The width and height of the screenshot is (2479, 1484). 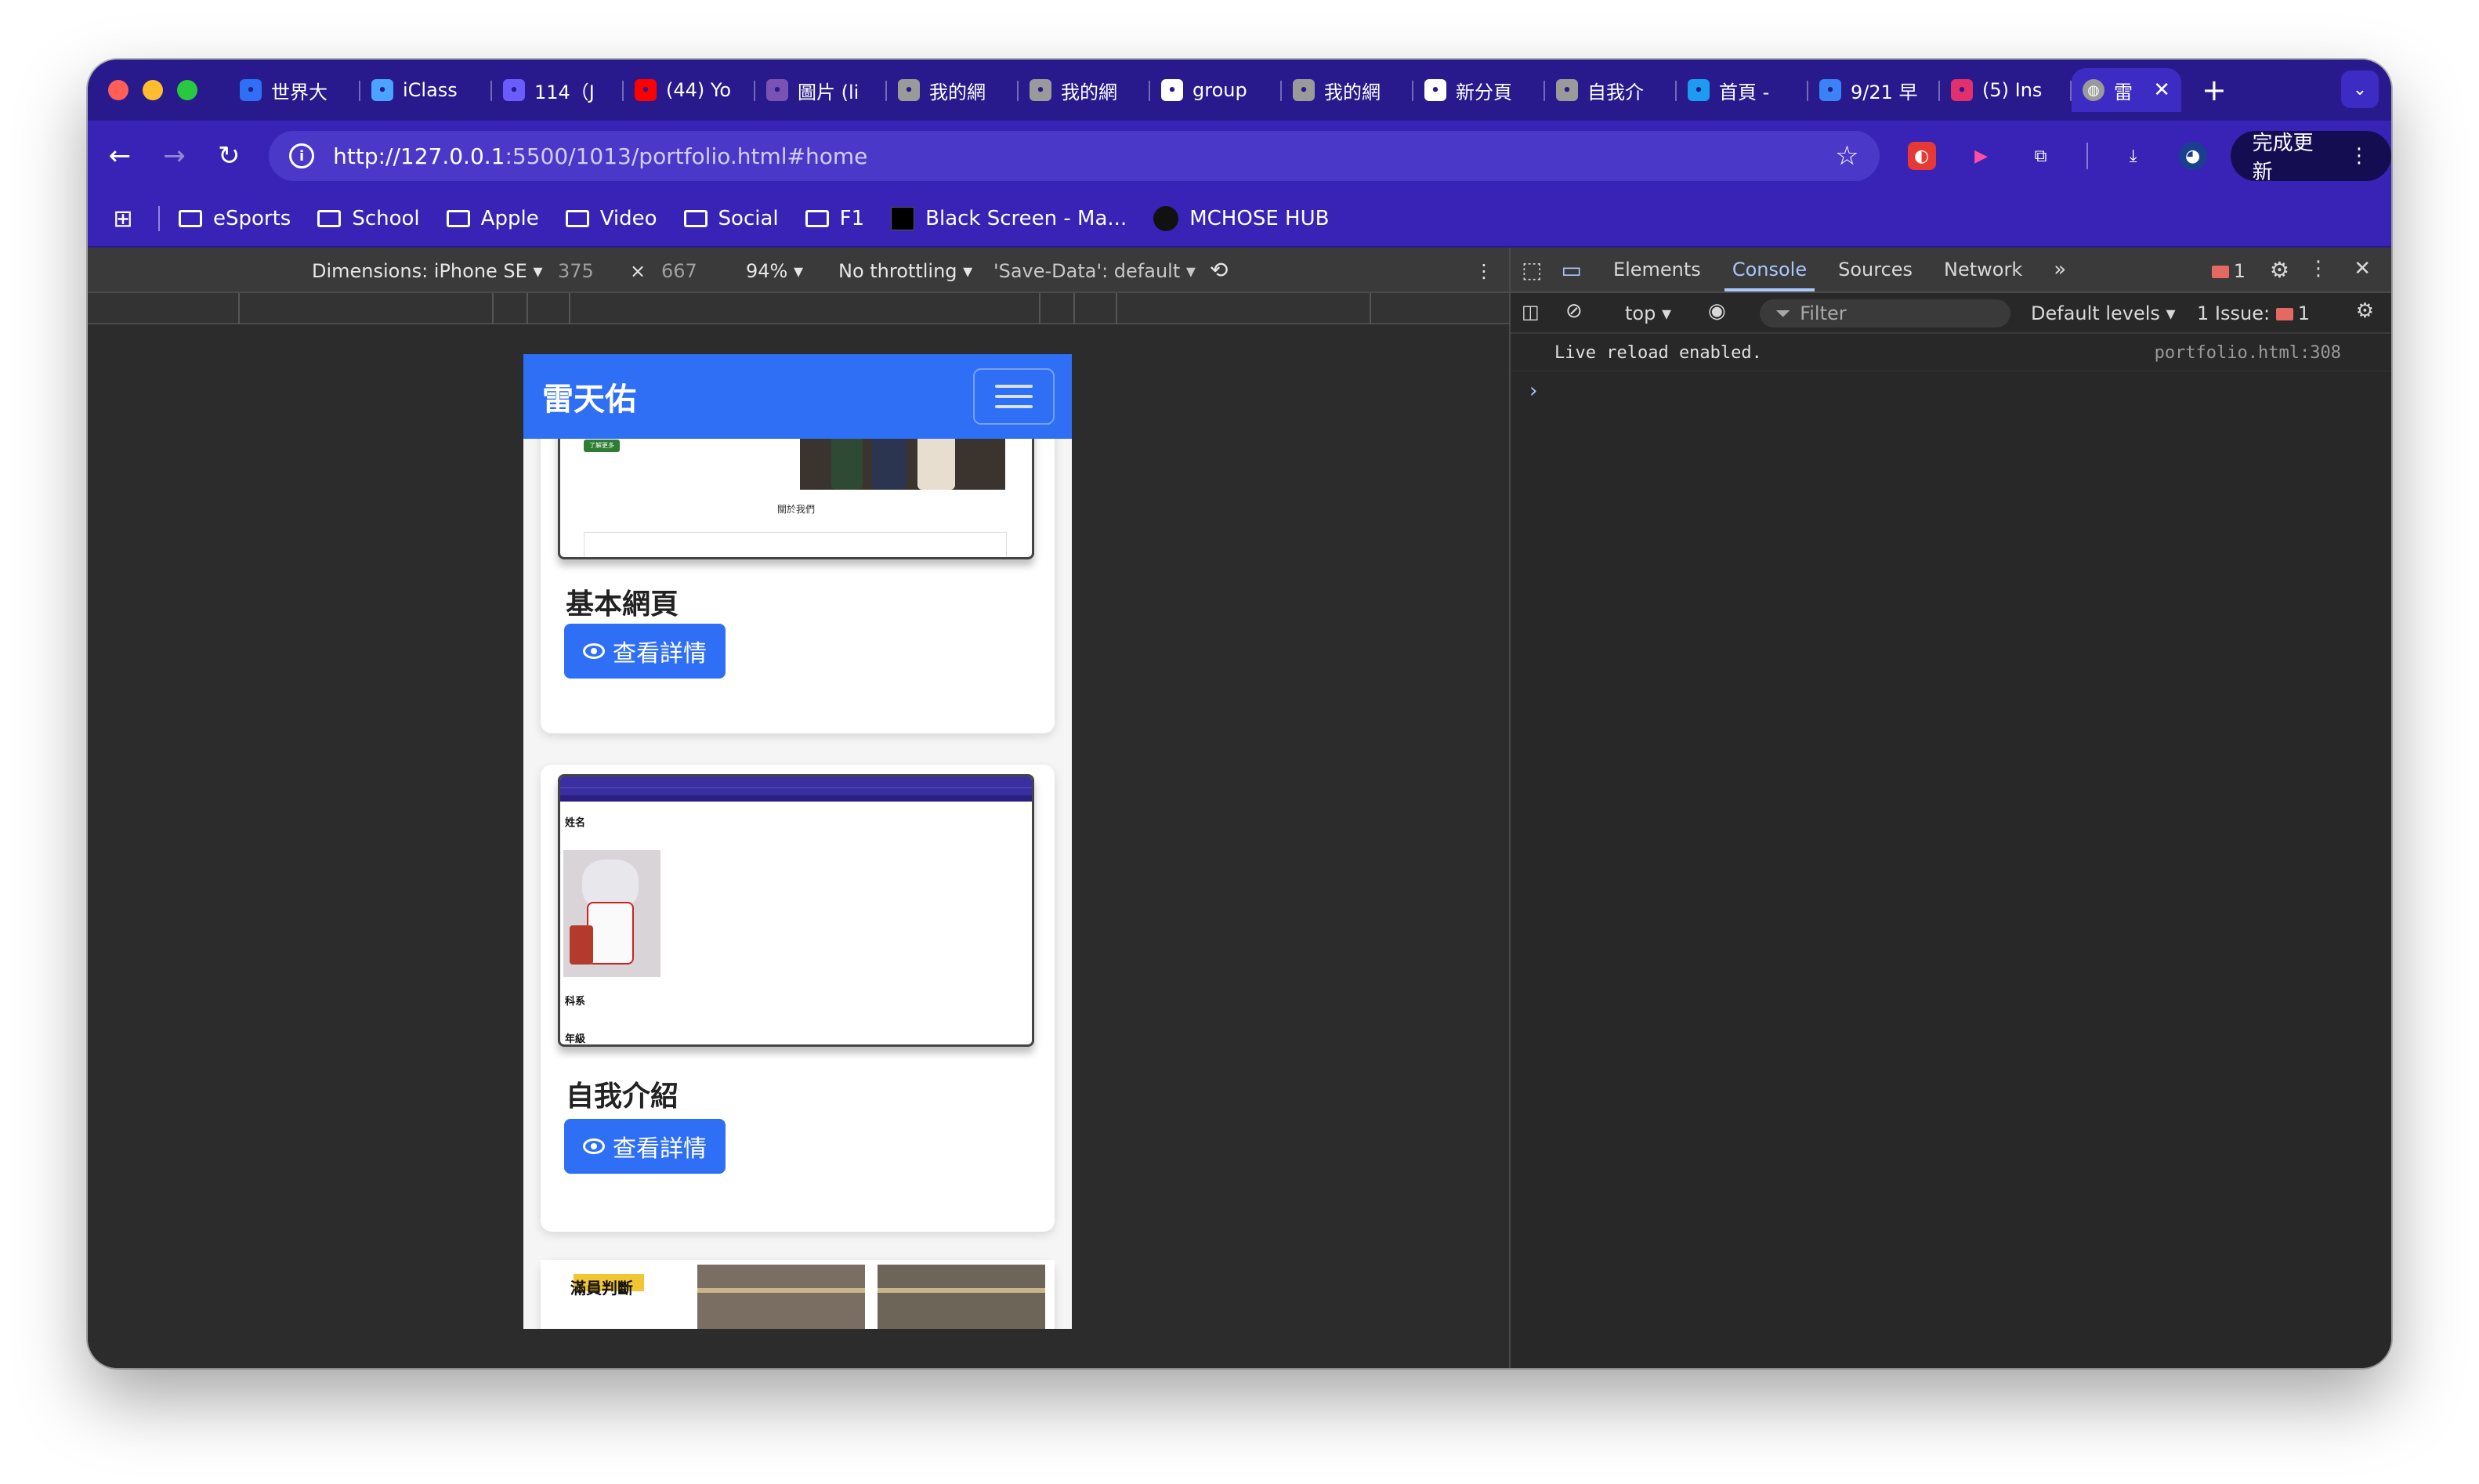 I want to click on extension-red-icon: ◐, so click(x=1922, y=156).